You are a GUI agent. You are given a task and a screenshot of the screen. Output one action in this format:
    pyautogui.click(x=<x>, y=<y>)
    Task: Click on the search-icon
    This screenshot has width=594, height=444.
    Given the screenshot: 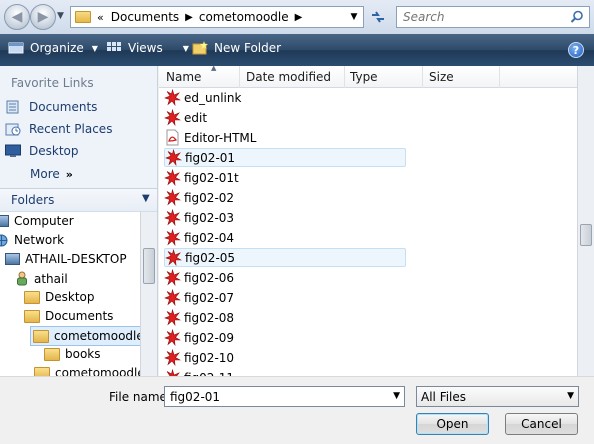 What is the action you would take?
    pyautogui.click(x=577, y=17)
    